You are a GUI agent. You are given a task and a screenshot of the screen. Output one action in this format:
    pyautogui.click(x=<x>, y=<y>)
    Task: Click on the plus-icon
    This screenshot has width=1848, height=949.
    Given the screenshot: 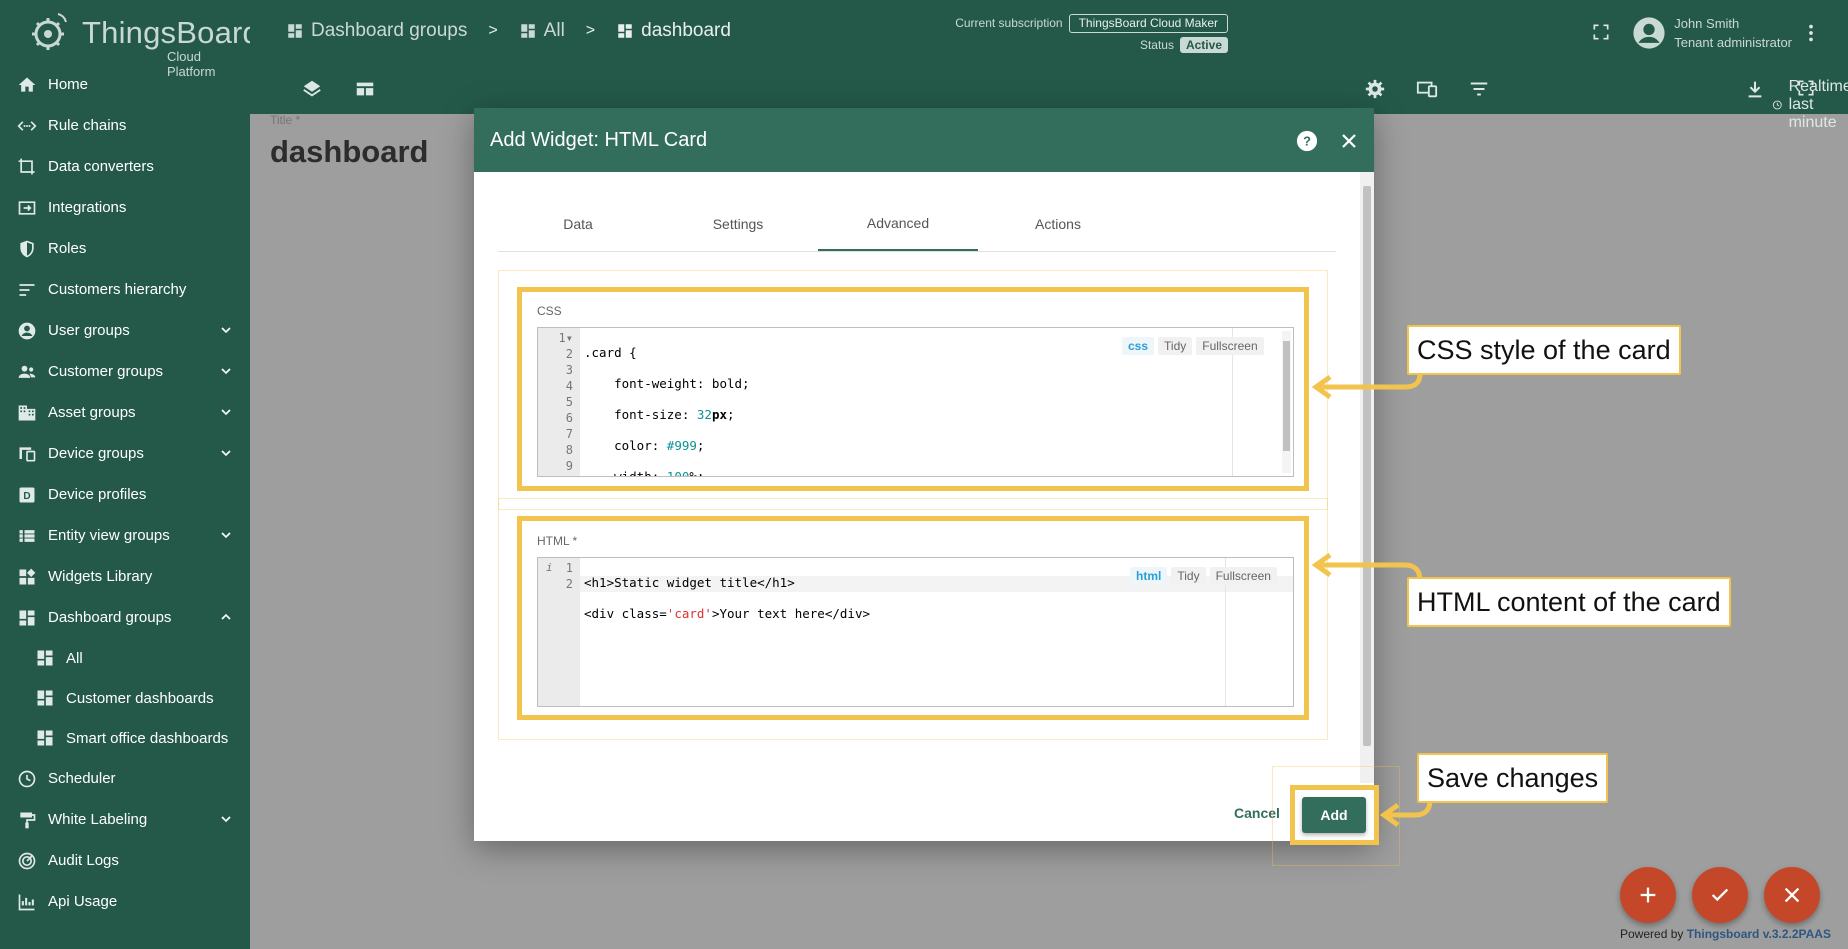 What is the action you would take?
    pyautogui.click(x=1648, y=895)
    